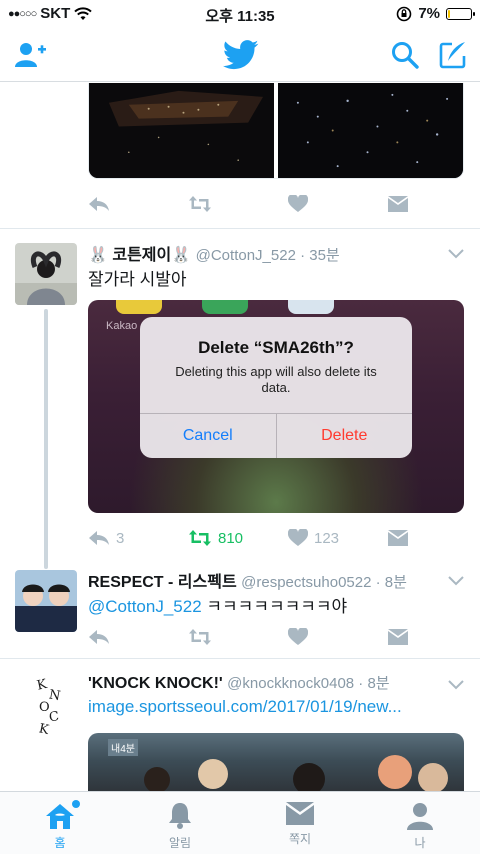 The image size is (480, 854). Describe the element at coordinates (139, 255) in the screenshot. I see `display-name: 🐰 코튼제이🐰` at that location.